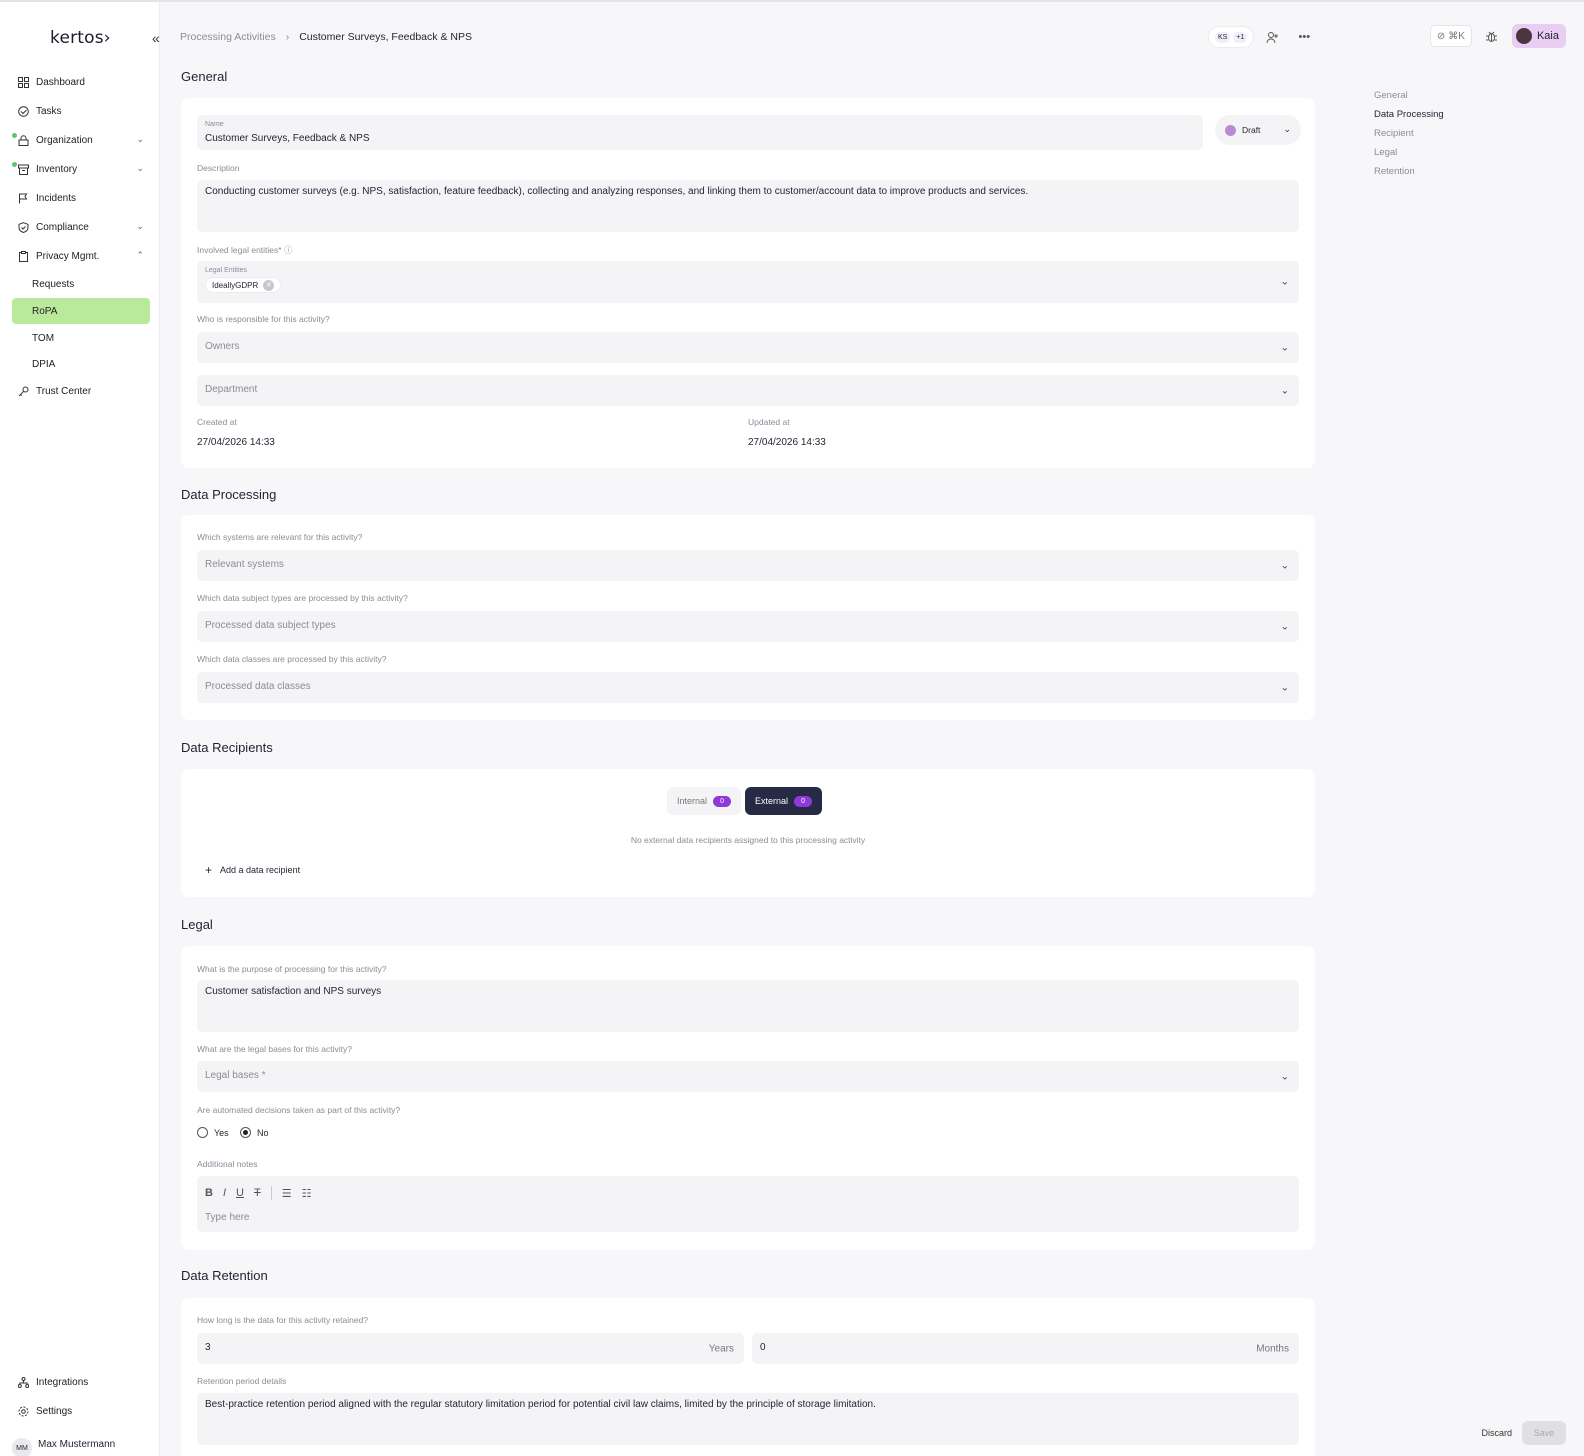  What do you see at coordinates (244, 564) in the screenshot?
I see `systems-placeholder: Relevant systems` at bounding box center [244, 564].